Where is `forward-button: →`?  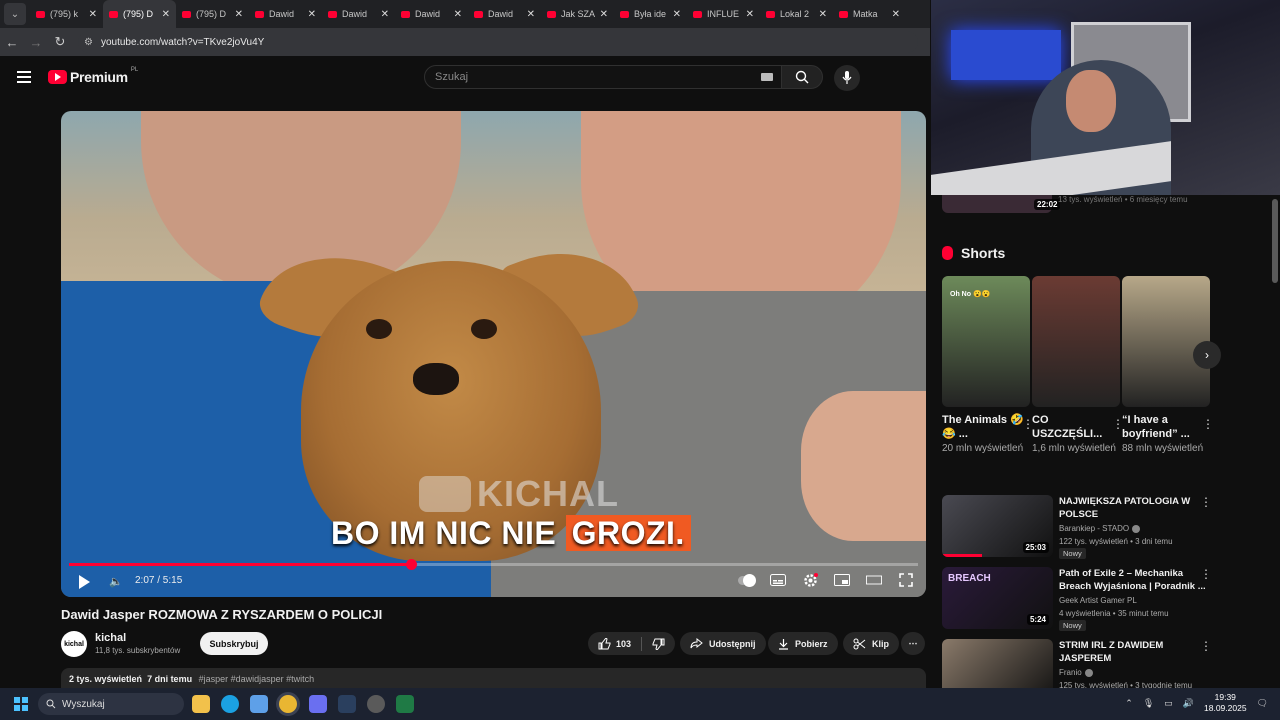 forward-button: → is located at coordinates (36, 42).